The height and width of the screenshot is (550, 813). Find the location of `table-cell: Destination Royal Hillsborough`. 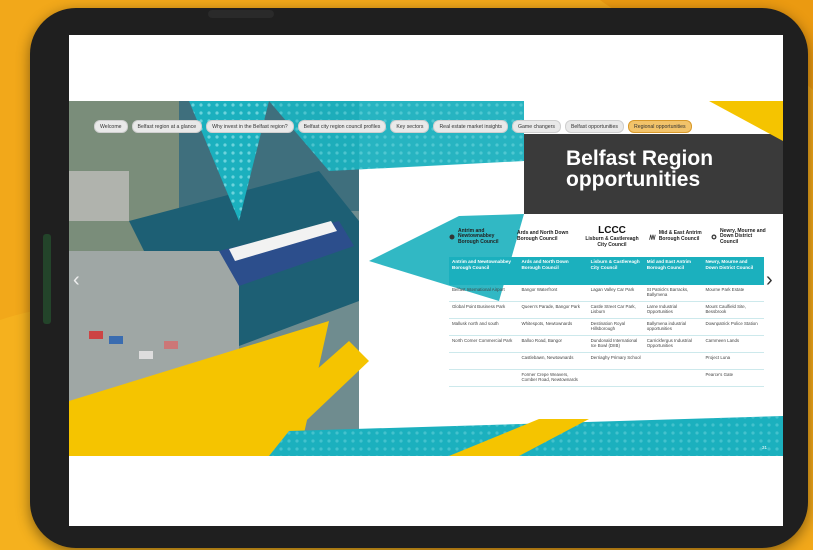

table-cell: Destination Royal Hillsborough is located at coordinates (615, 327).